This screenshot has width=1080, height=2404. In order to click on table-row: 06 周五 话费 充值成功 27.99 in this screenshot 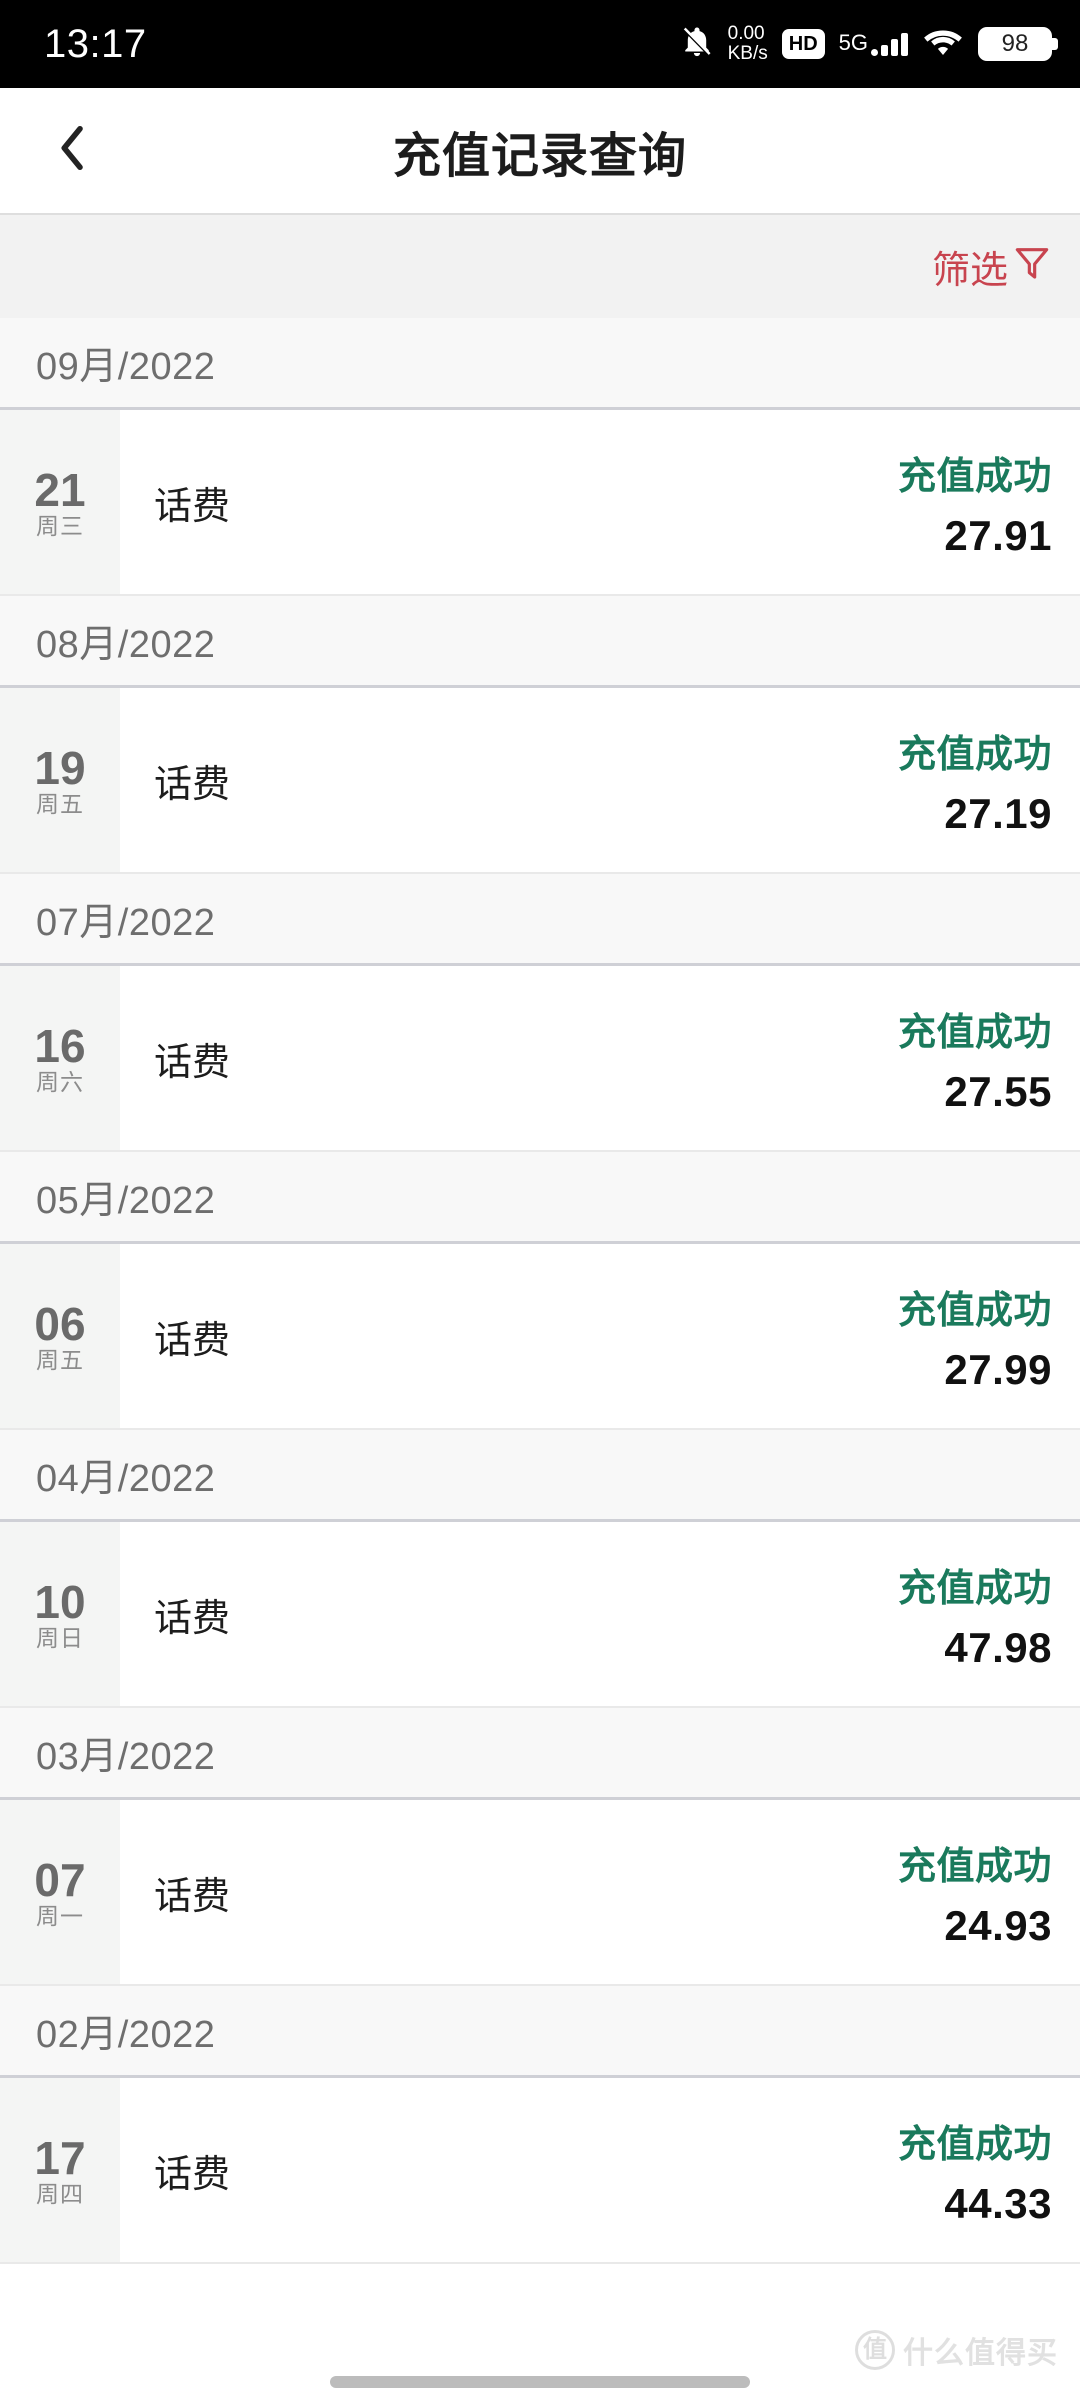, I will do `click(540, 1337)`.